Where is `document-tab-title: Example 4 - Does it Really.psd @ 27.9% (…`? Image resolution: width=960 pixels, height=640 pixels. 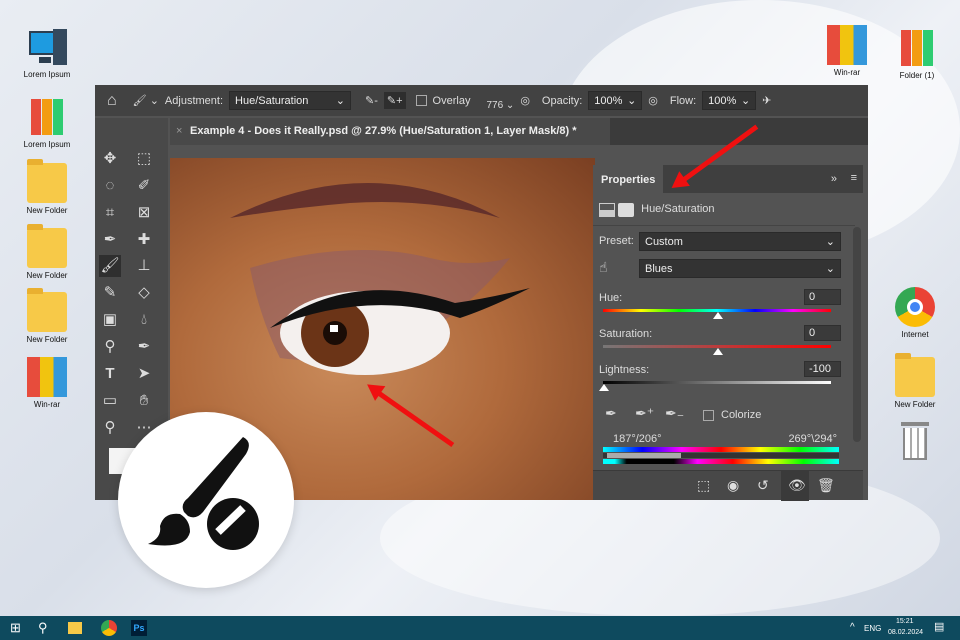
document-tab-title: Example 4 - Does it Really.psd @ 27.9% (… is located at coordinates (383, 131).